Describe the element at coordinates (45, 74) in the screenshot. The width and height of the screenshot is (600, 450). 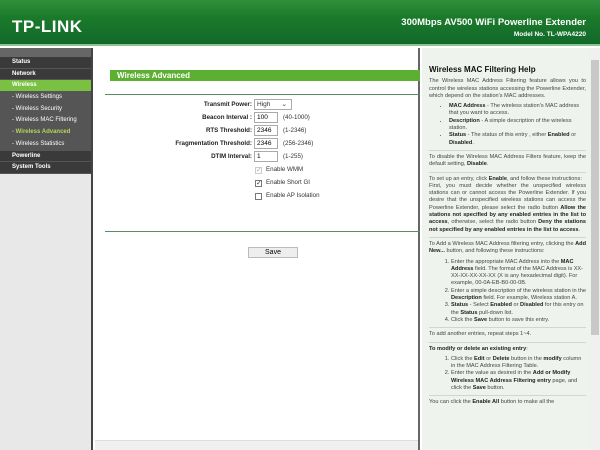
I see `sidebar-item-network: Network` at that location.